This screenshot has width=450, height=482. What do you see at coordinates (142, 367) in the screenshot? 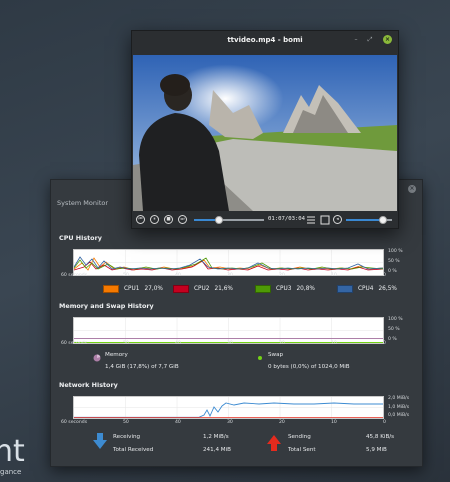
I see `memory-value: 1,4 GiB (17,8%) of 7,7 GiB` at bounding box center [142, 367].